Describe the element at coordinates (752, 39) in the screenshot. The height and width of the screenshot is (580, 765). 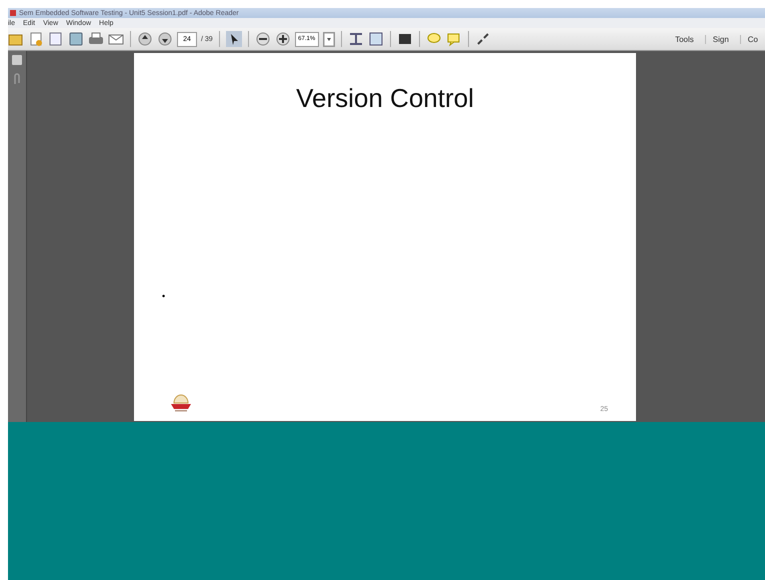
I see `toolbar-button: Co` at that location.